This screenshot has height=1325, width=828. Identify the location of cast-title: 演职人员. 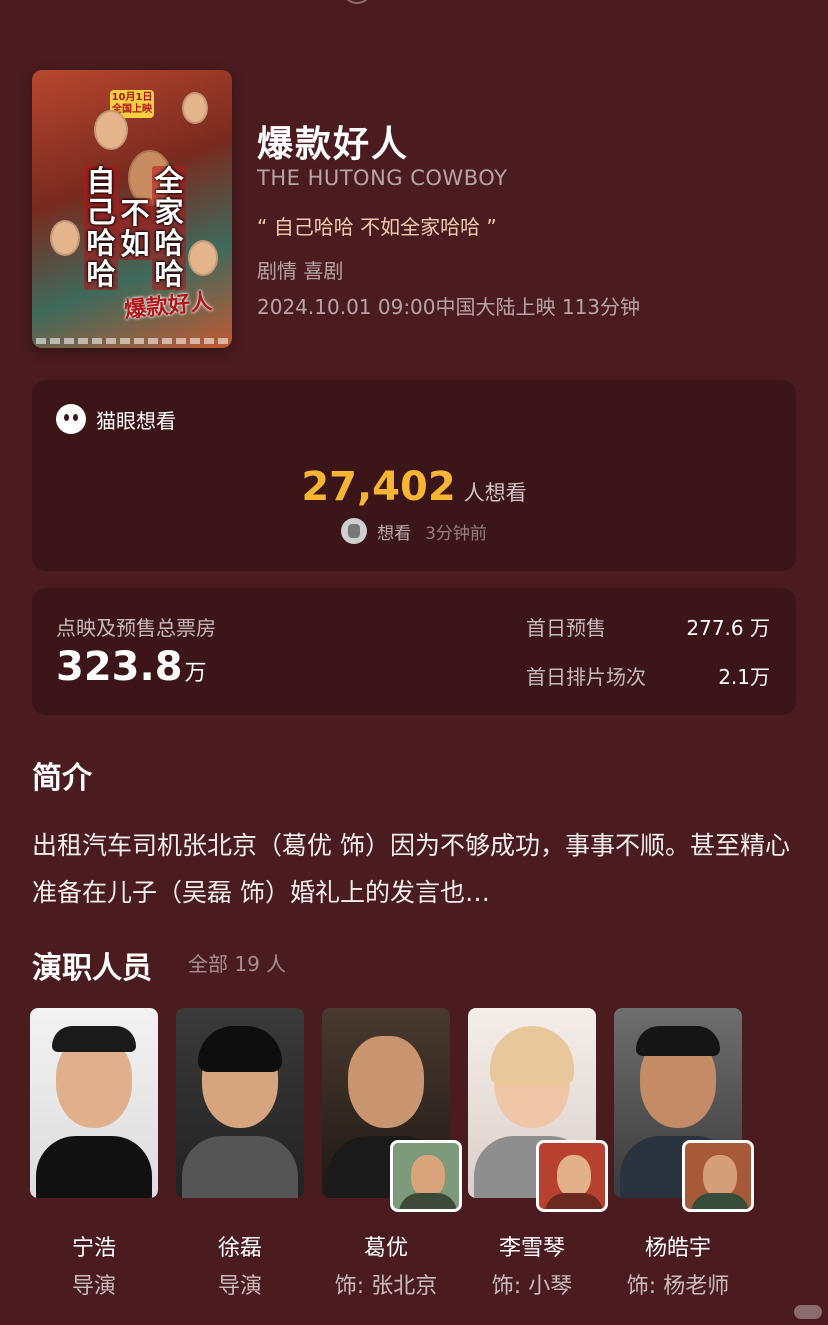
(92, 968).